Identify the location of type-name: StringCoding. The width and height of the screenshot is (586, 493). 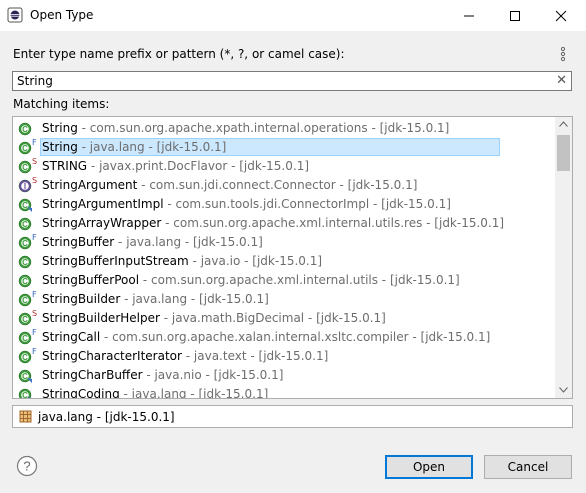
(81, 392).